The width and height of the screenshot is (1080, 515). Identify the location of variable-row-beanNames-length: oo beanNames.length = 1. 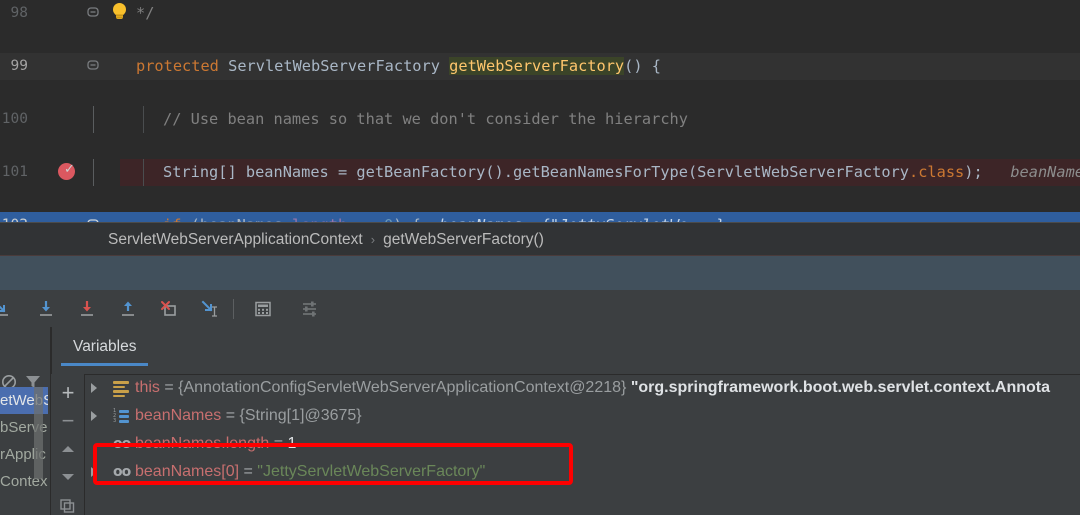
(582, 444).